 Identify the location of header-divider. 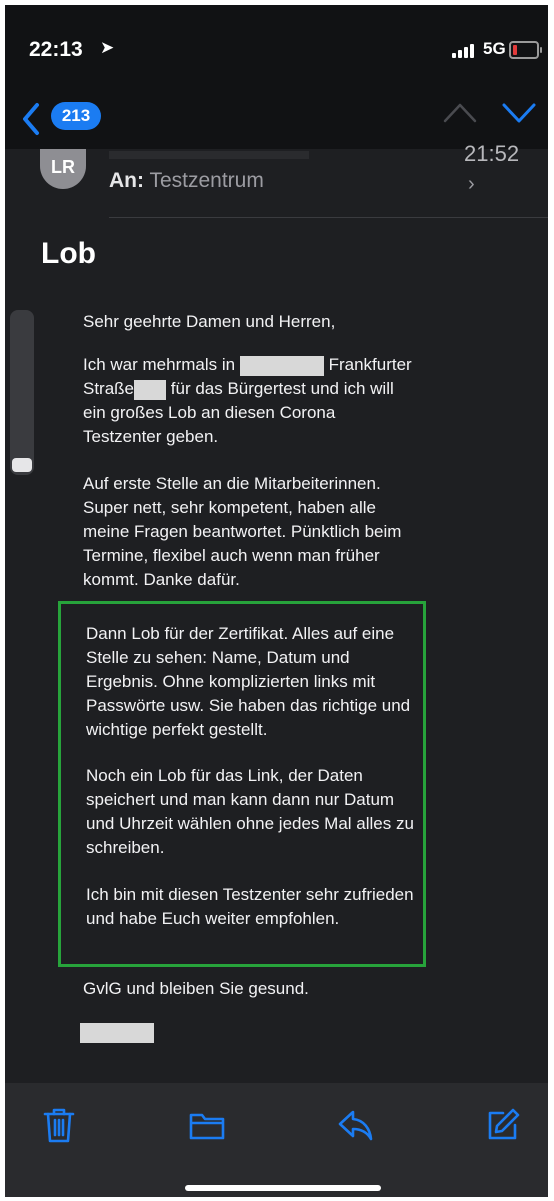
(328, 217).